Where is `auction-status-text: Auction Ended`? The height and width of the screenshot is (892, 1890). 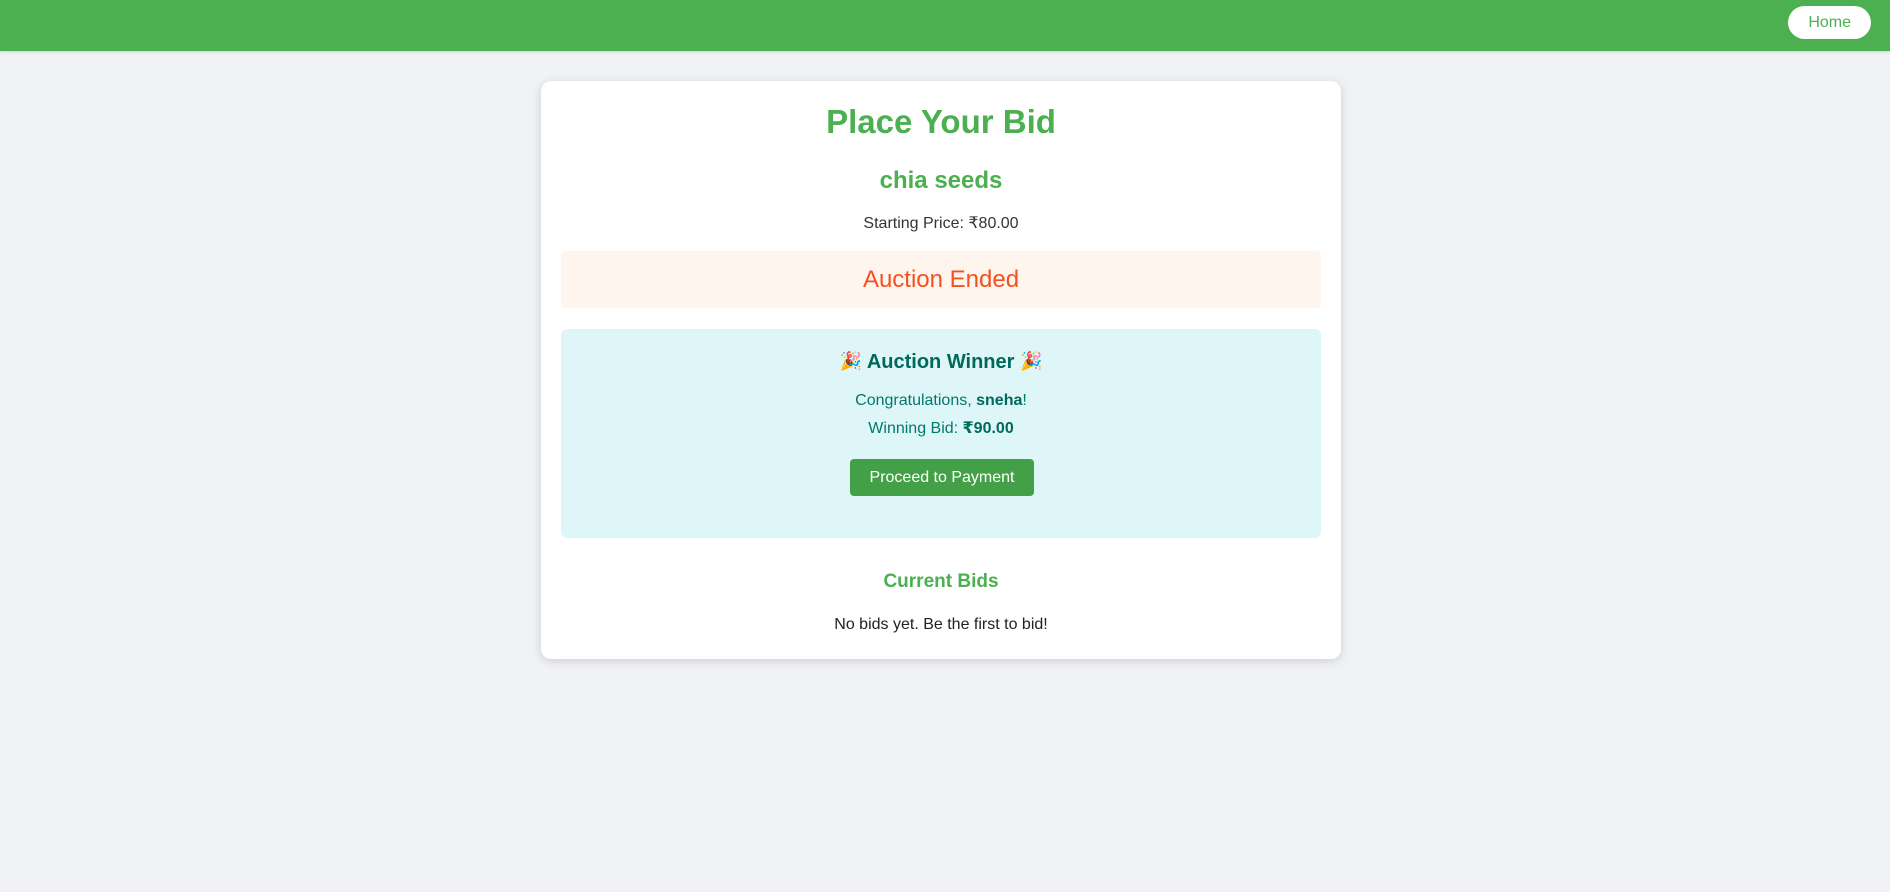
auction-status-text: Auction Ended is located at coordinates (941, 279).